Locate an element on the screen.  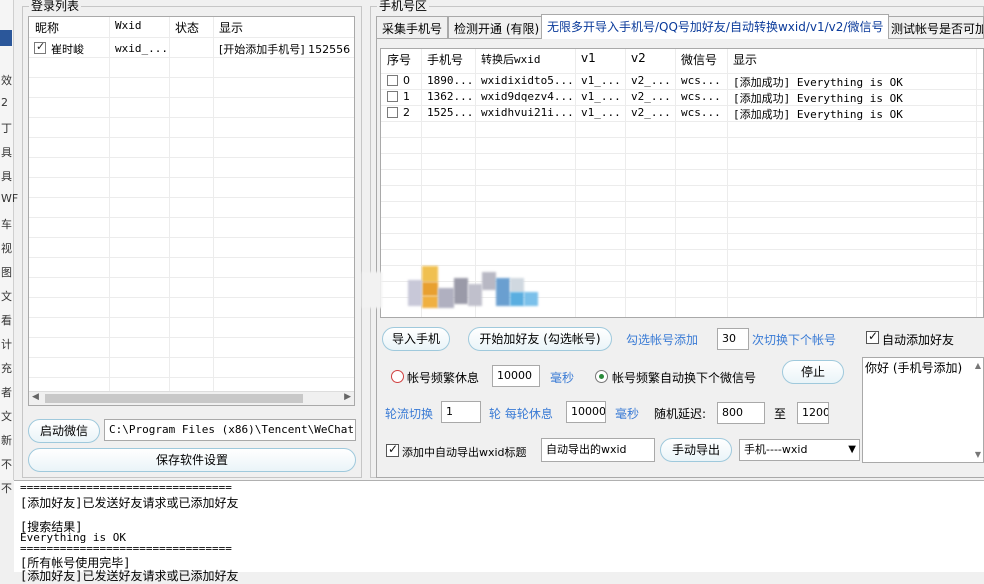
tab-collect-phone: 采集手机号 is located at coordinates (412, 27).